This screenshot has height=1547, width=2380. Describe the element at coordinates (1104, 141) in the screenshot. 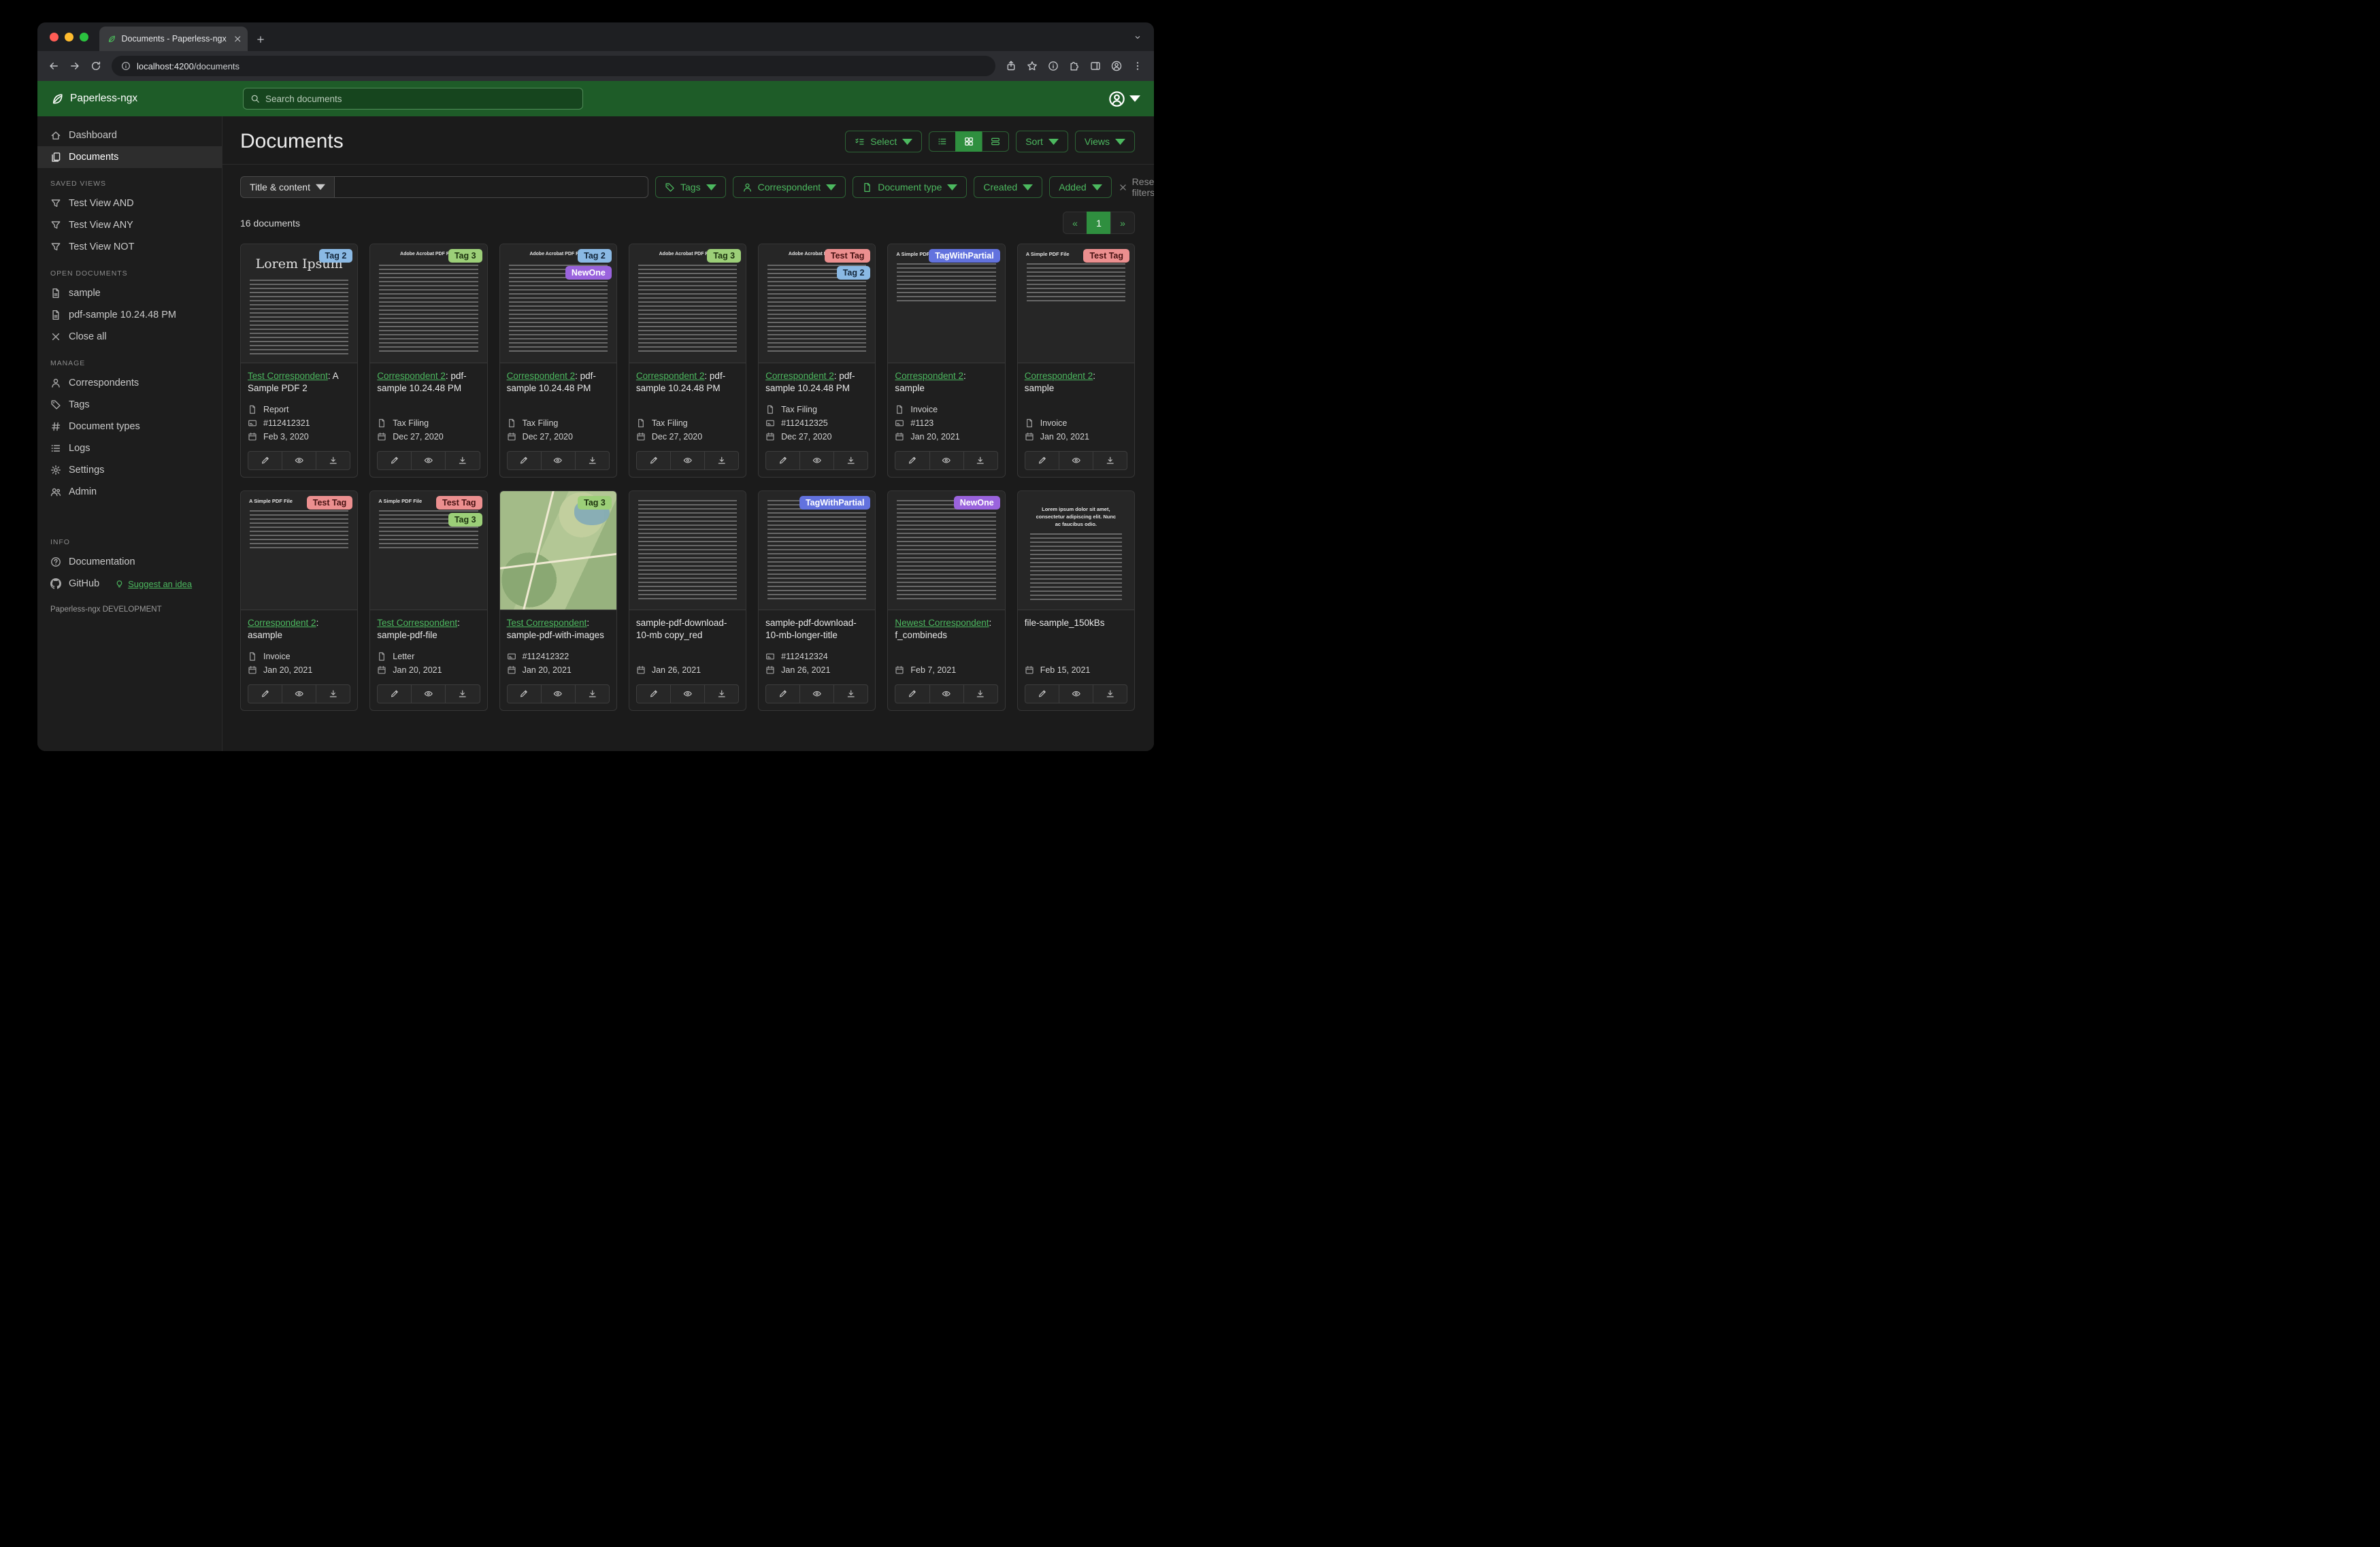

I see `views-button: Views` at that location.